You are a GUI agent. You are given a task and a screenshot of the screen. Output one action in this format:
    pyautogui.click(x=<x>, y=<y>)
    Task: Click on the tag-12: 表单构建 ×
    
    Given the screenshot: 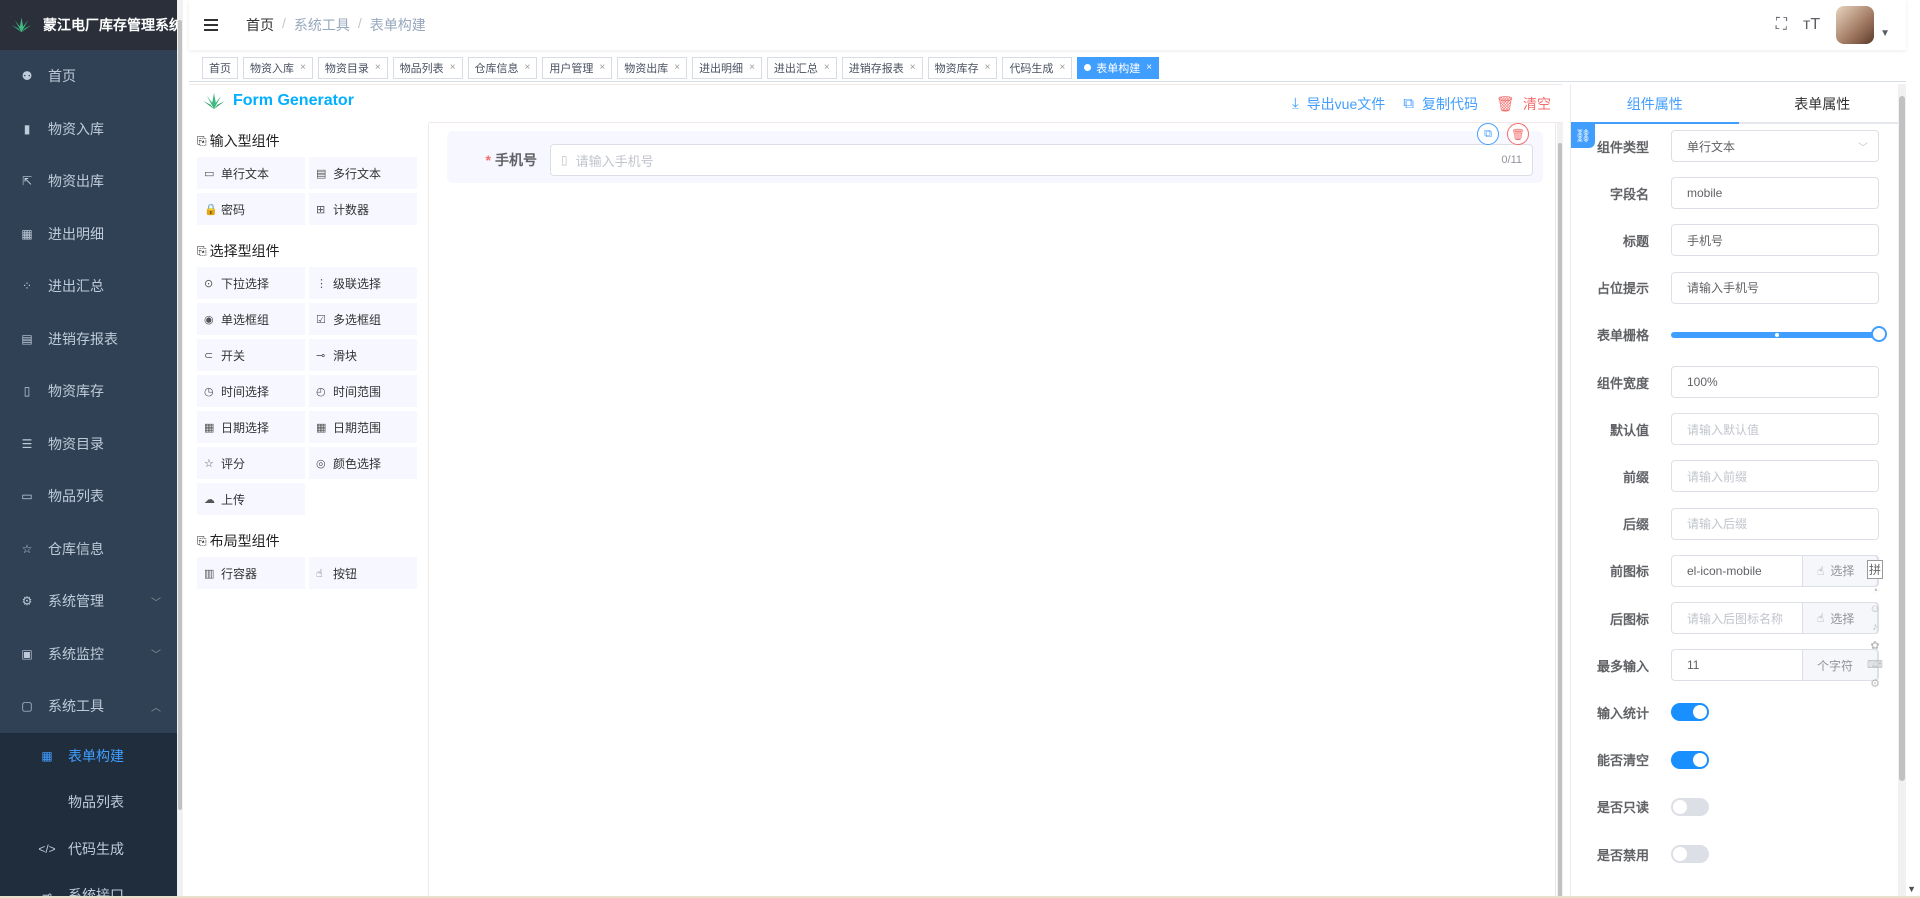 What is the action you would take?
    pyautogui.click(x=1118, y=67)
    